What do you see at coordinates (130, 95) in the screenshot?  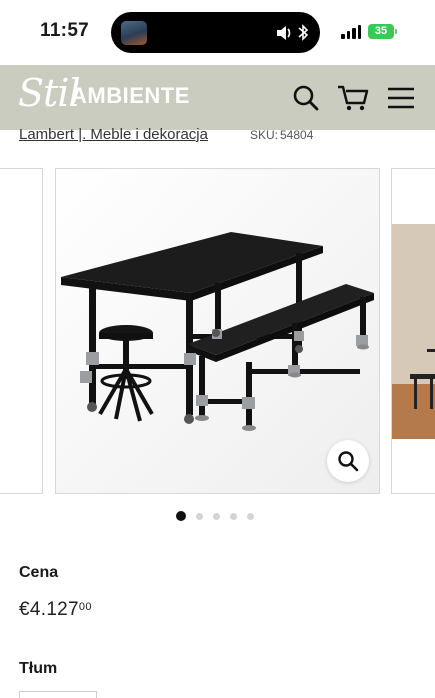 I see `logo-wordmark: AMBIENTE` at bounding box center [130, 95].